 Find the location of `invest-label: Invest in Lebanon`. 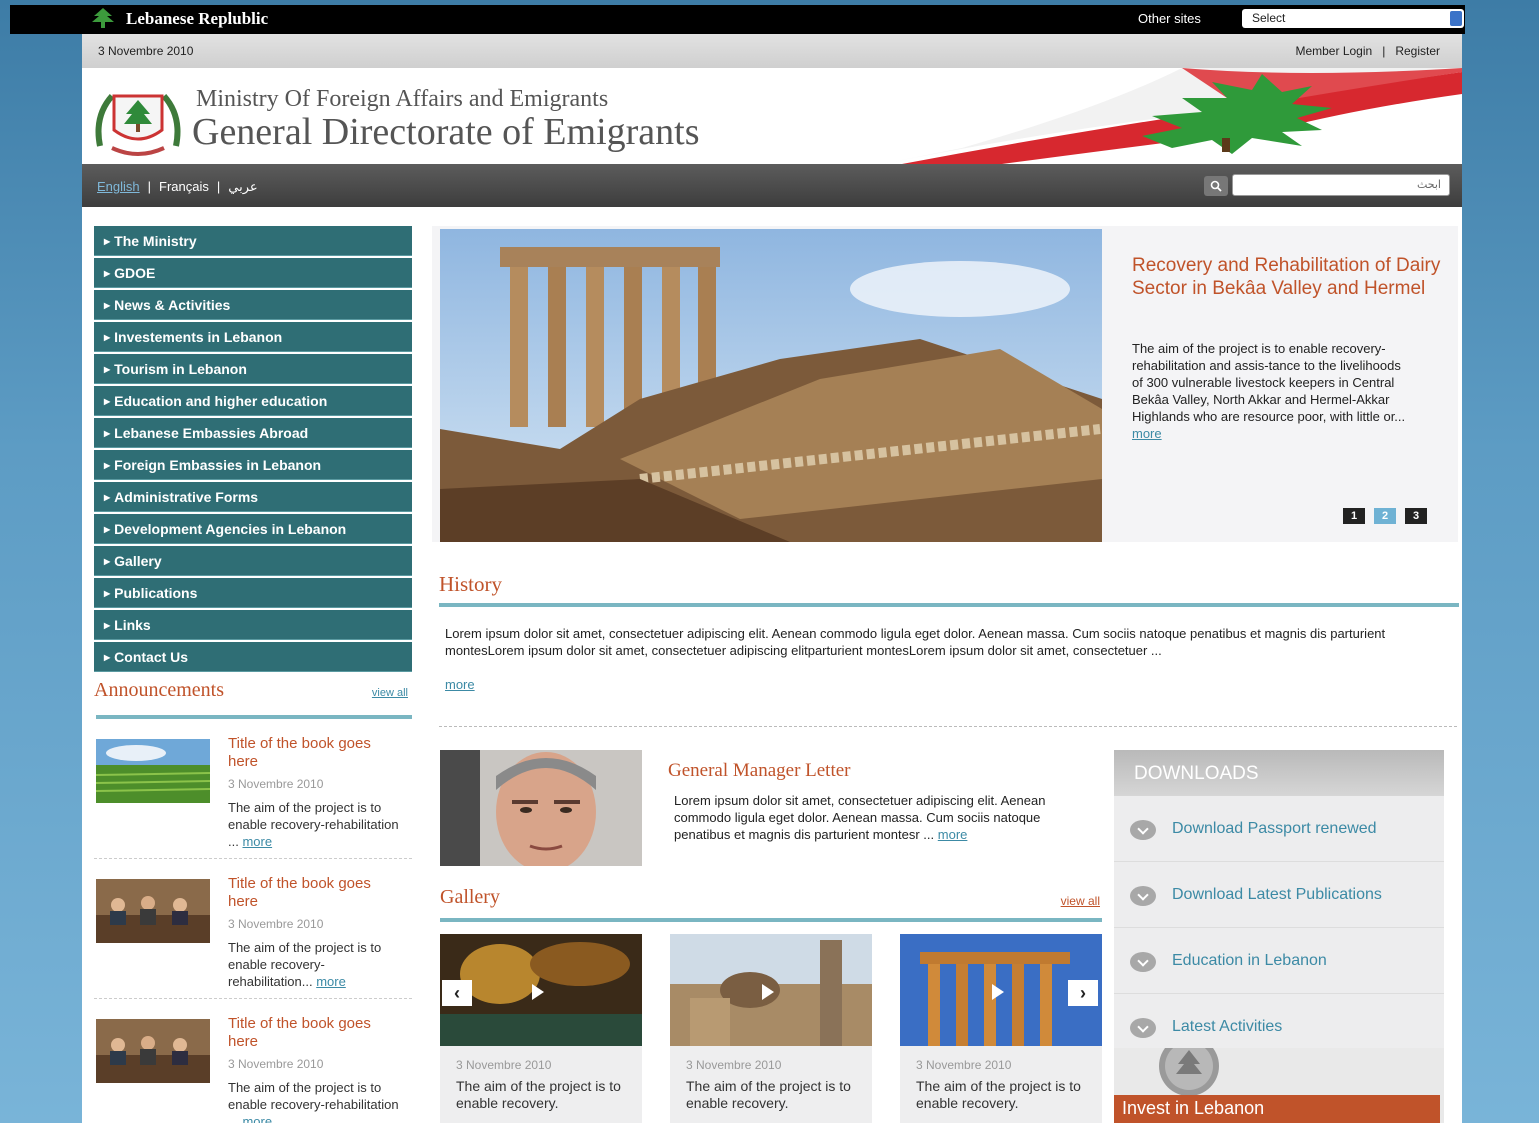

invest-label: Invest in Lebanon is located at coordinates (1277, 1109).